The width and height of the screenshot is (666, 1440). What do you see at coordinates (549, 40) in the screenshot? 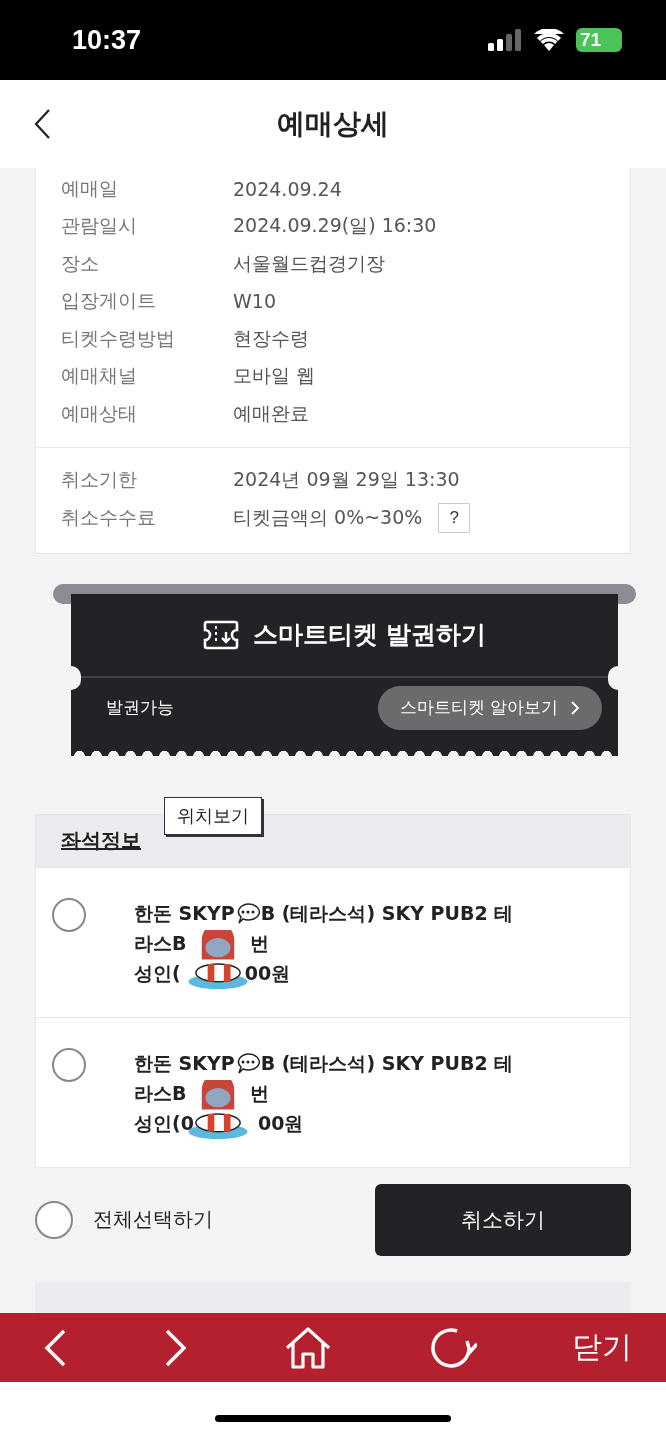
I see `wifi-icon` at bounding box center [549, 40].